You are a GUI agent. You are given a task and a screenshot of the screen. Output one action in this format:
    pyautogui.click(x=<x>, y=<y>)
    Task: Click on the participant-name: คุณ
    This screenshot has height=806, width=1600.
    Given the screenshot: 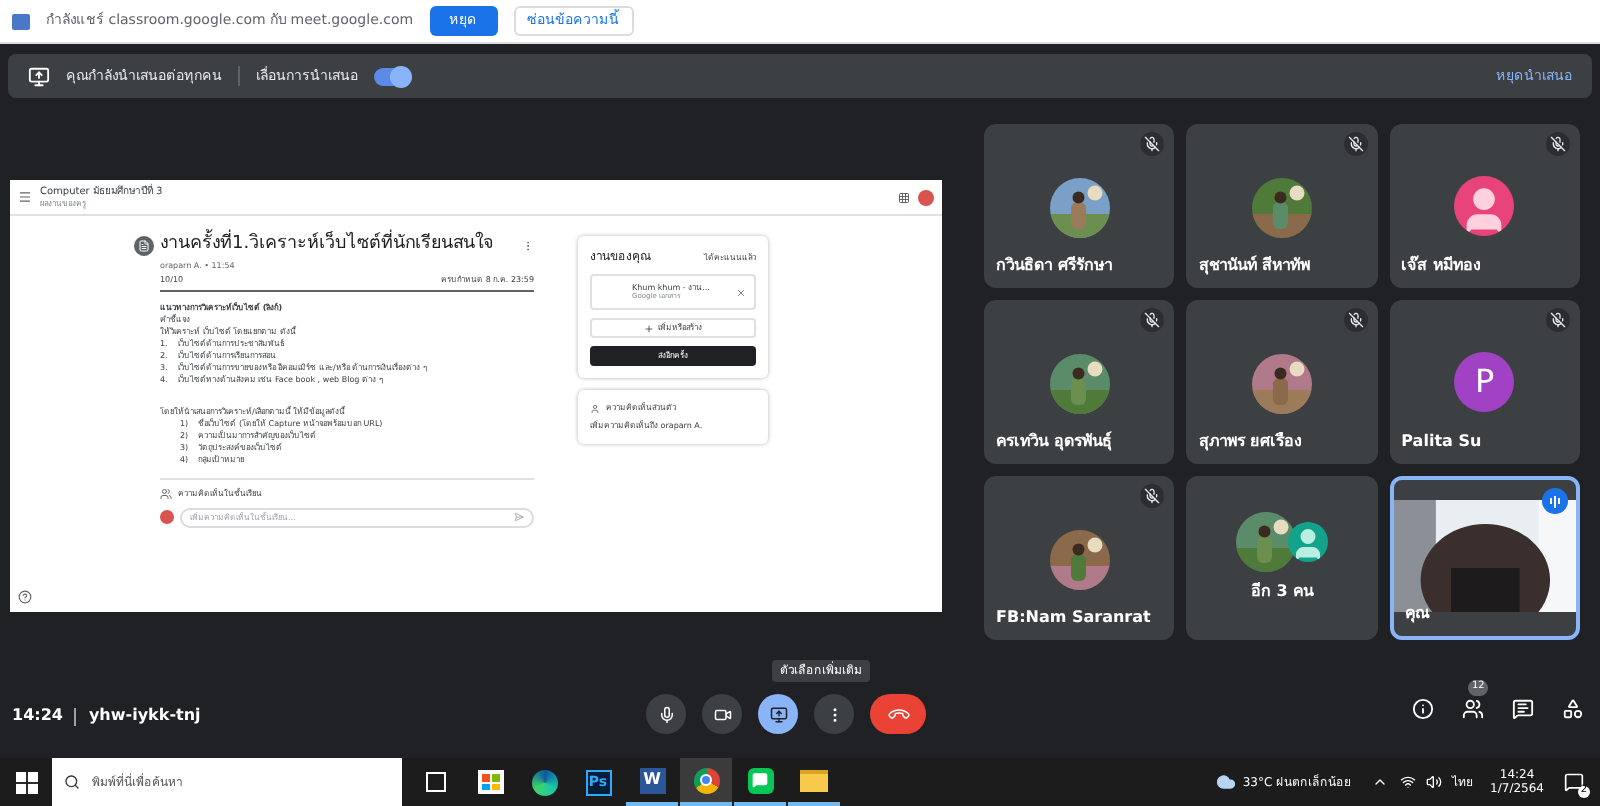 What is the action you would take?
    pyautogui.click(x=1417, y=614)
    